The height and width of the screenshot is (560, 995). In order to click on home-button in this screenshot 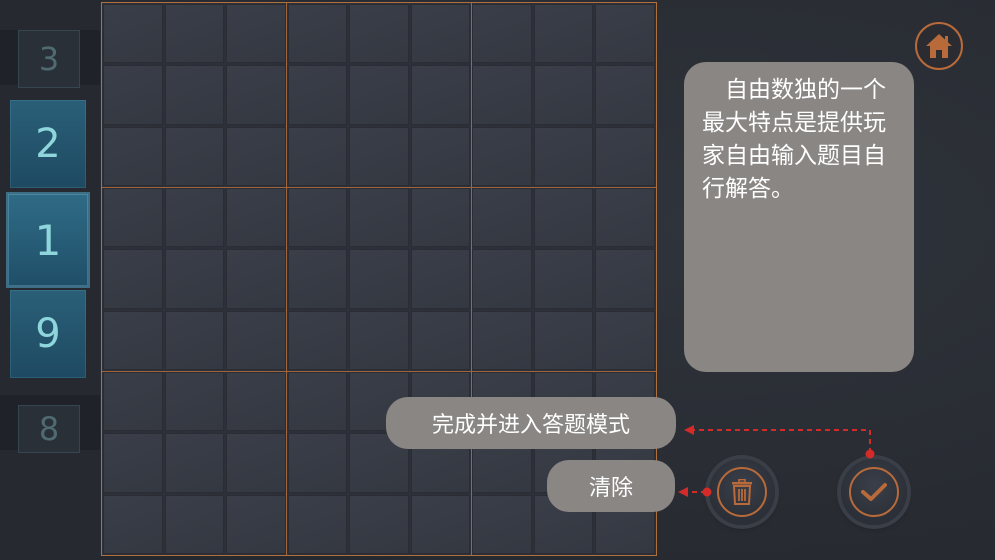, I will do `click(939, 46)`.